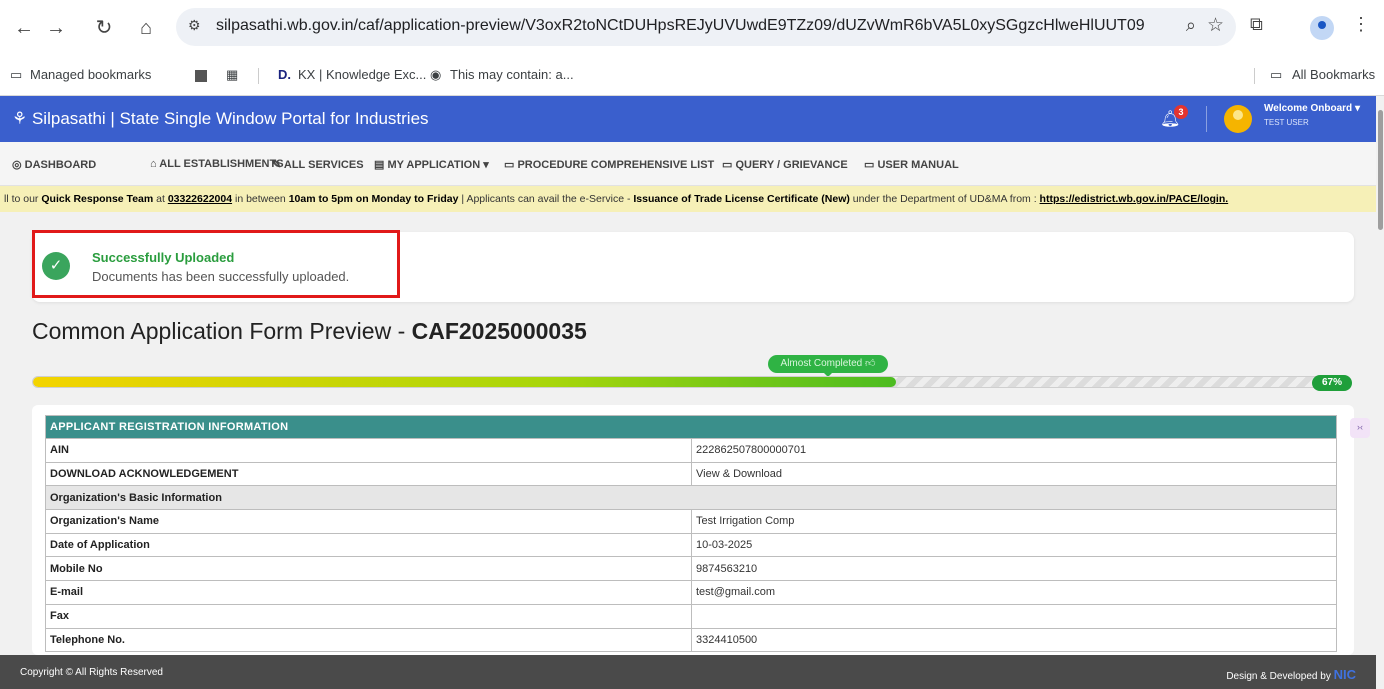 The image size is (1384, 689). I want to click on site-settings-icon: ⚙, so click(194, 25).